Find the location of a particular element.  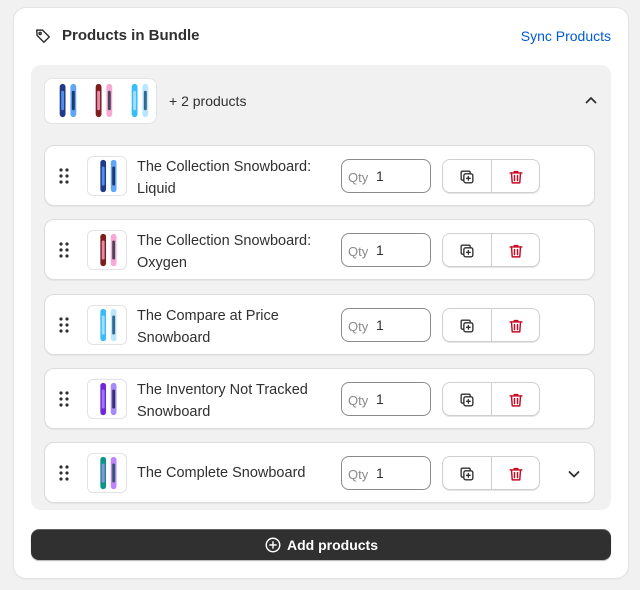

plus-circle-icon is located at coordinates (273, 544).